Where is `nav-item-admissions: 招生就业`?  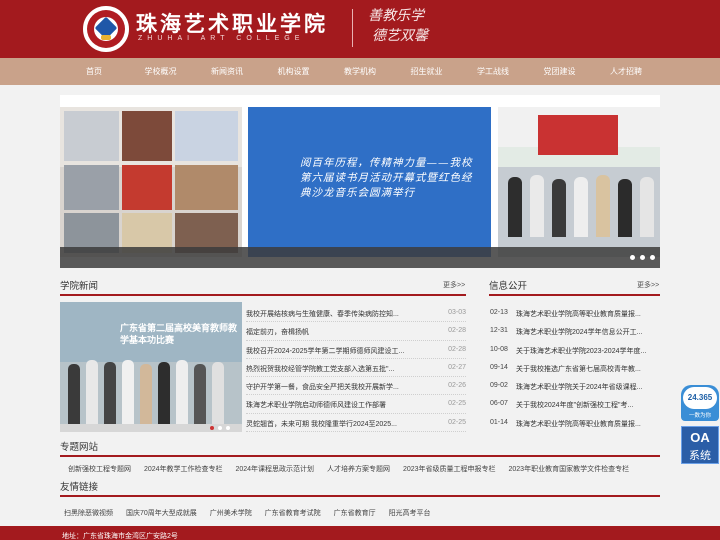 nav-item-admissions: 招生就业 is located at coordinates (426, 71).